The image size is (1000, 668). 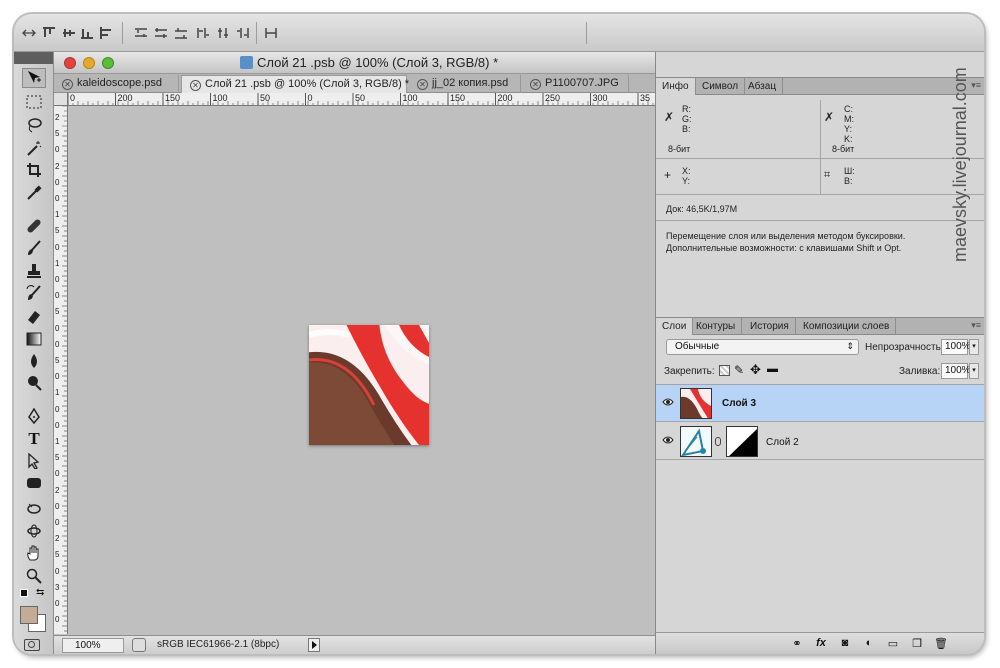 I want to click on layer-row-sloi-2: Слой 2, so click(x=820, y=441).